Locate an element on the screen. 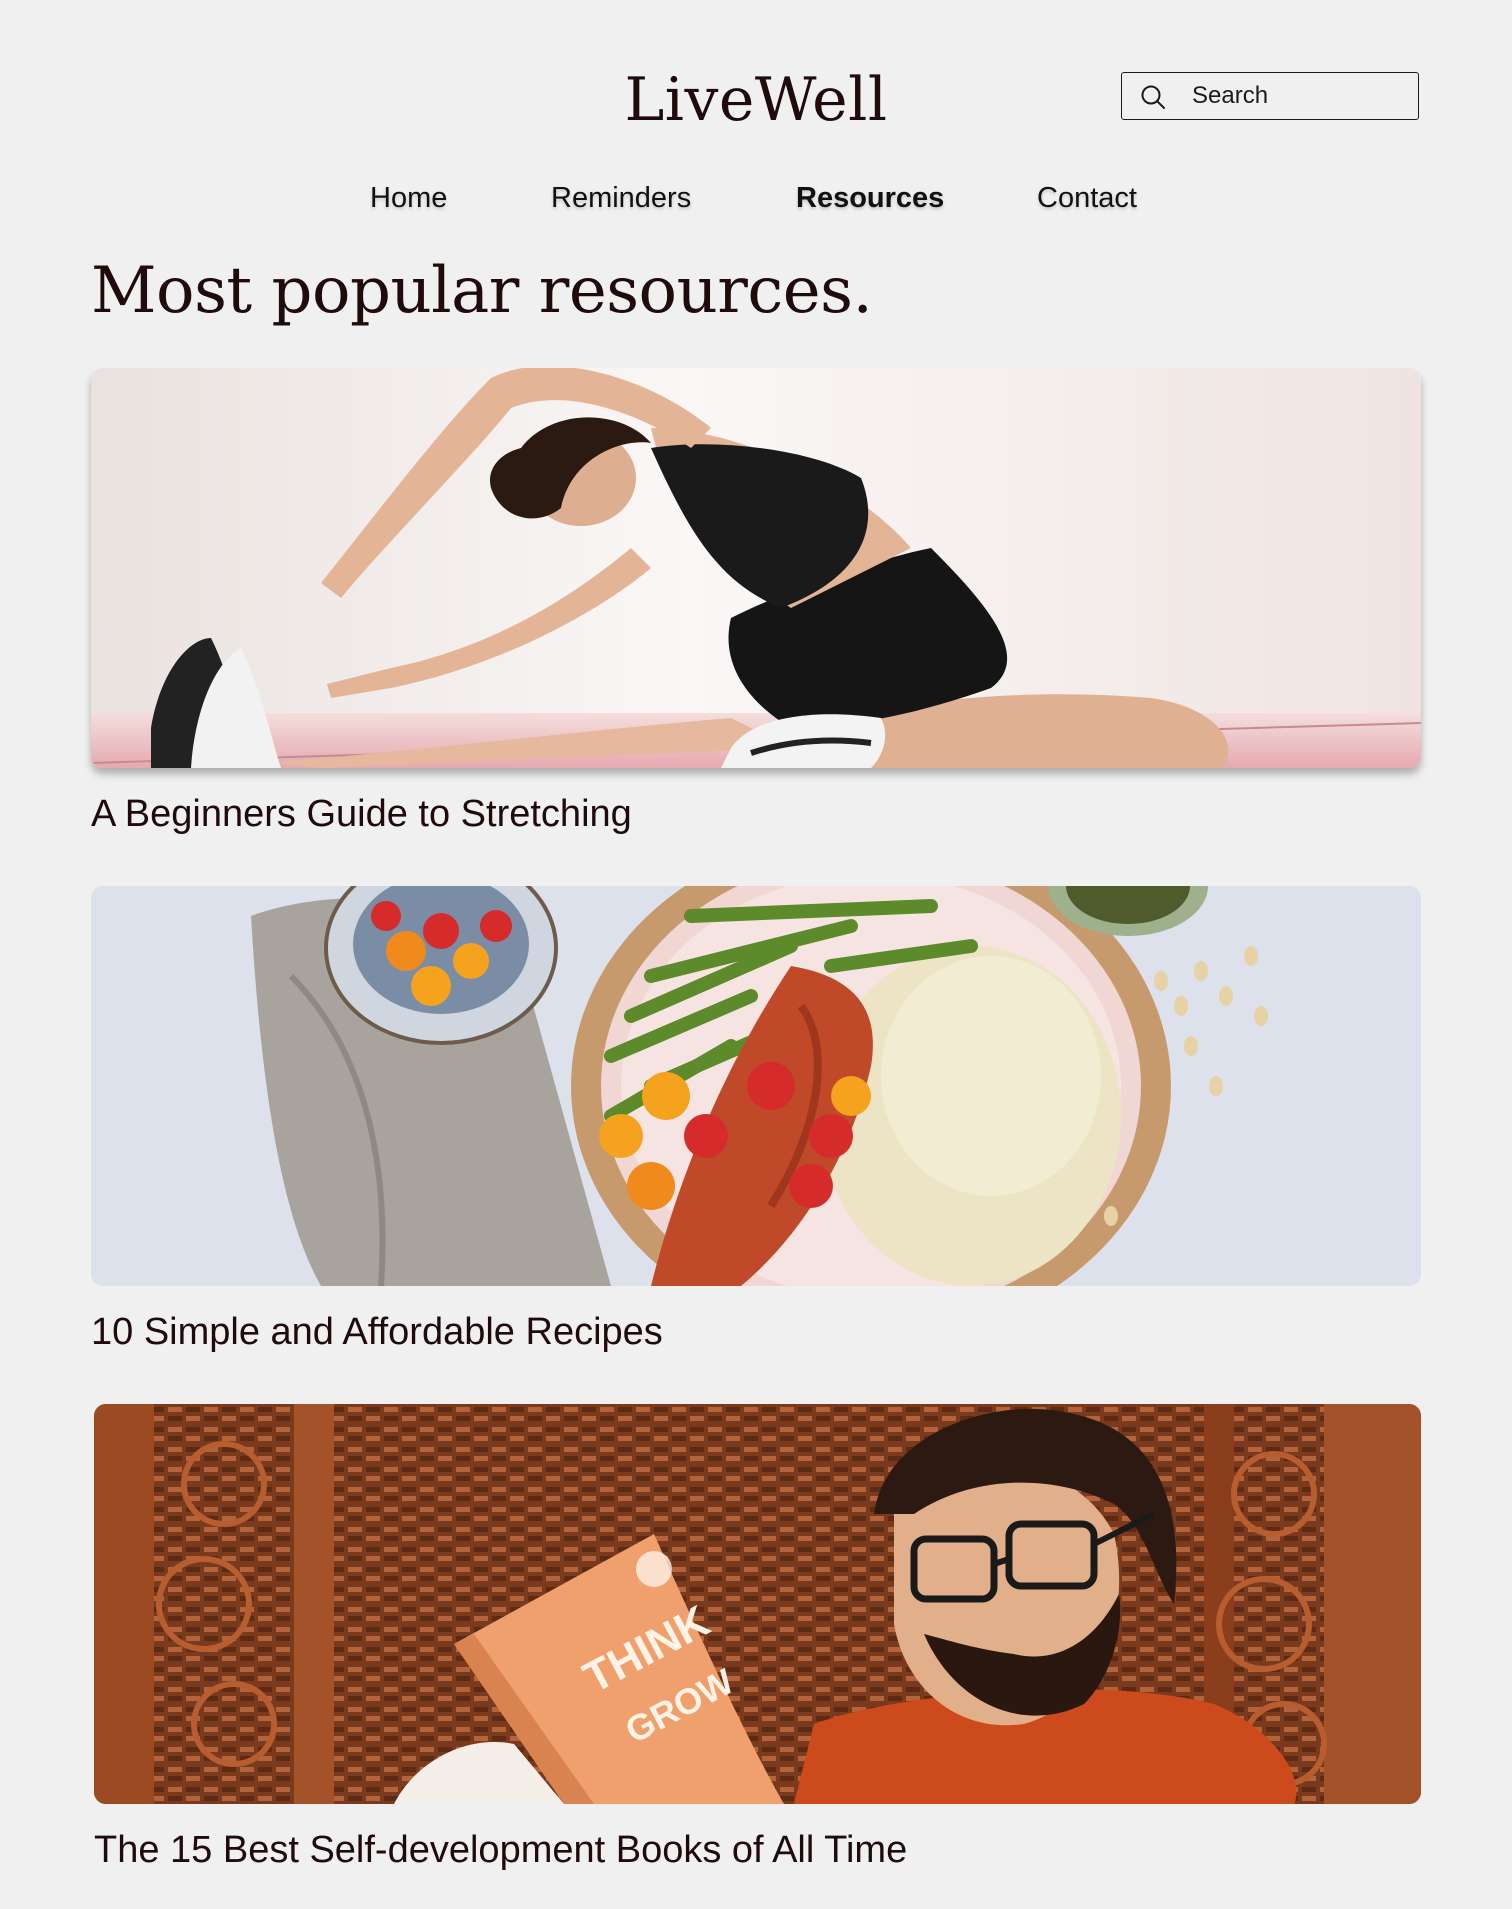  nav-item-resources: Resources is located at coordinates (870, 198).